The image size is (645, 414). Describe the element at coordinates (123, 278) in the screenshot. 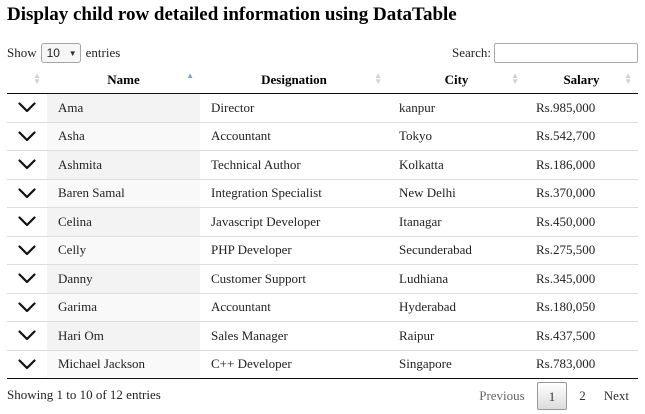

I see `cell-name: Danny` at that location.